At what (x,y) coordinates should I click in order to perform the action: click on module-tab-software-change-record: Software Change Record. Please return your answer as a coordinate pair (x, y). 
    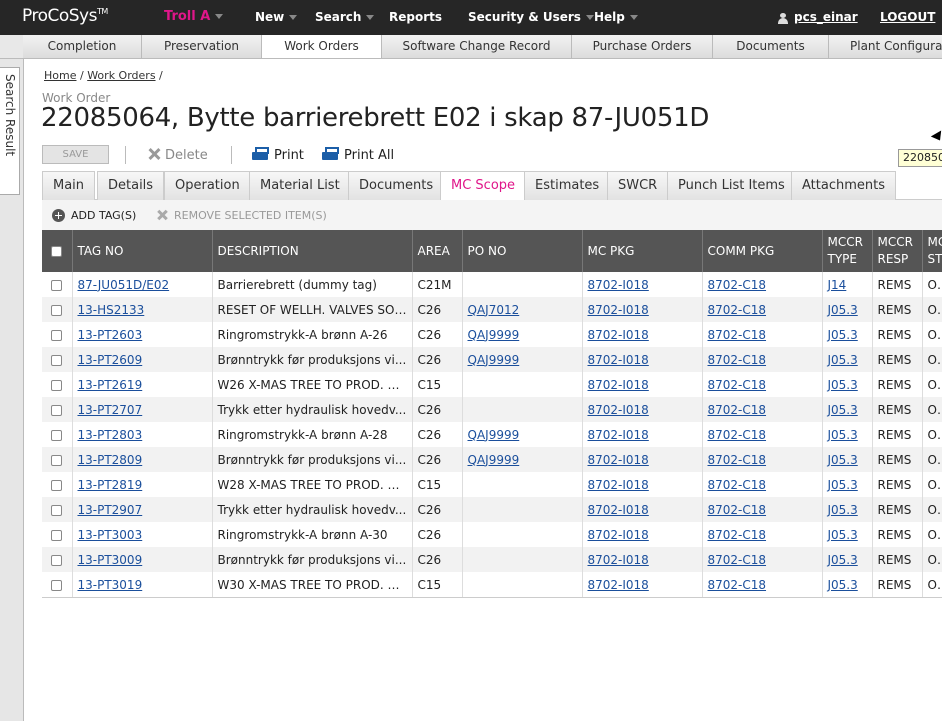
    Looking at the image, I should click on (477, 46).